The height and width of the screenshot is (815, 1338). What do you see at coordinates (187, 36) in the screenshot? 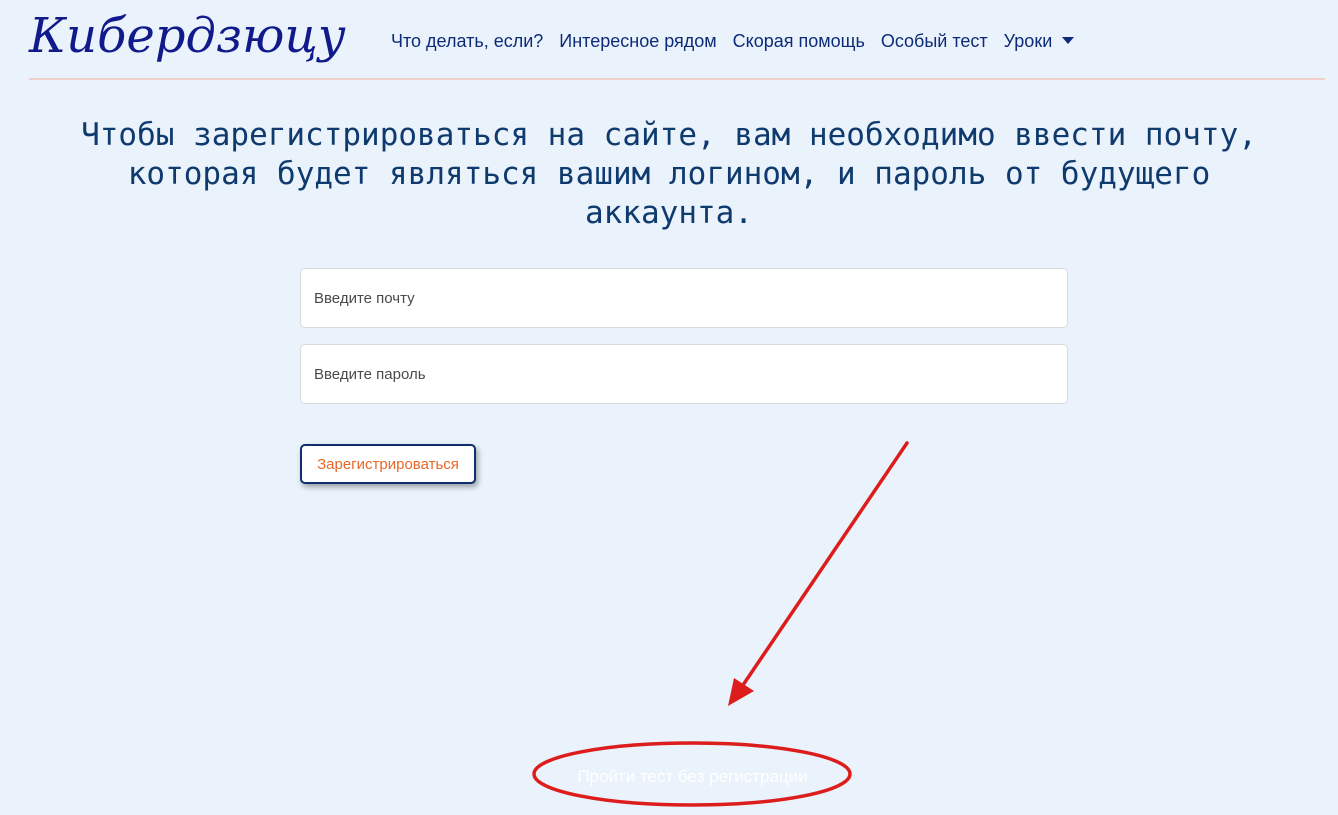
I see `brand-logo: Кибердзюцу` at bounding box center [187, 36].